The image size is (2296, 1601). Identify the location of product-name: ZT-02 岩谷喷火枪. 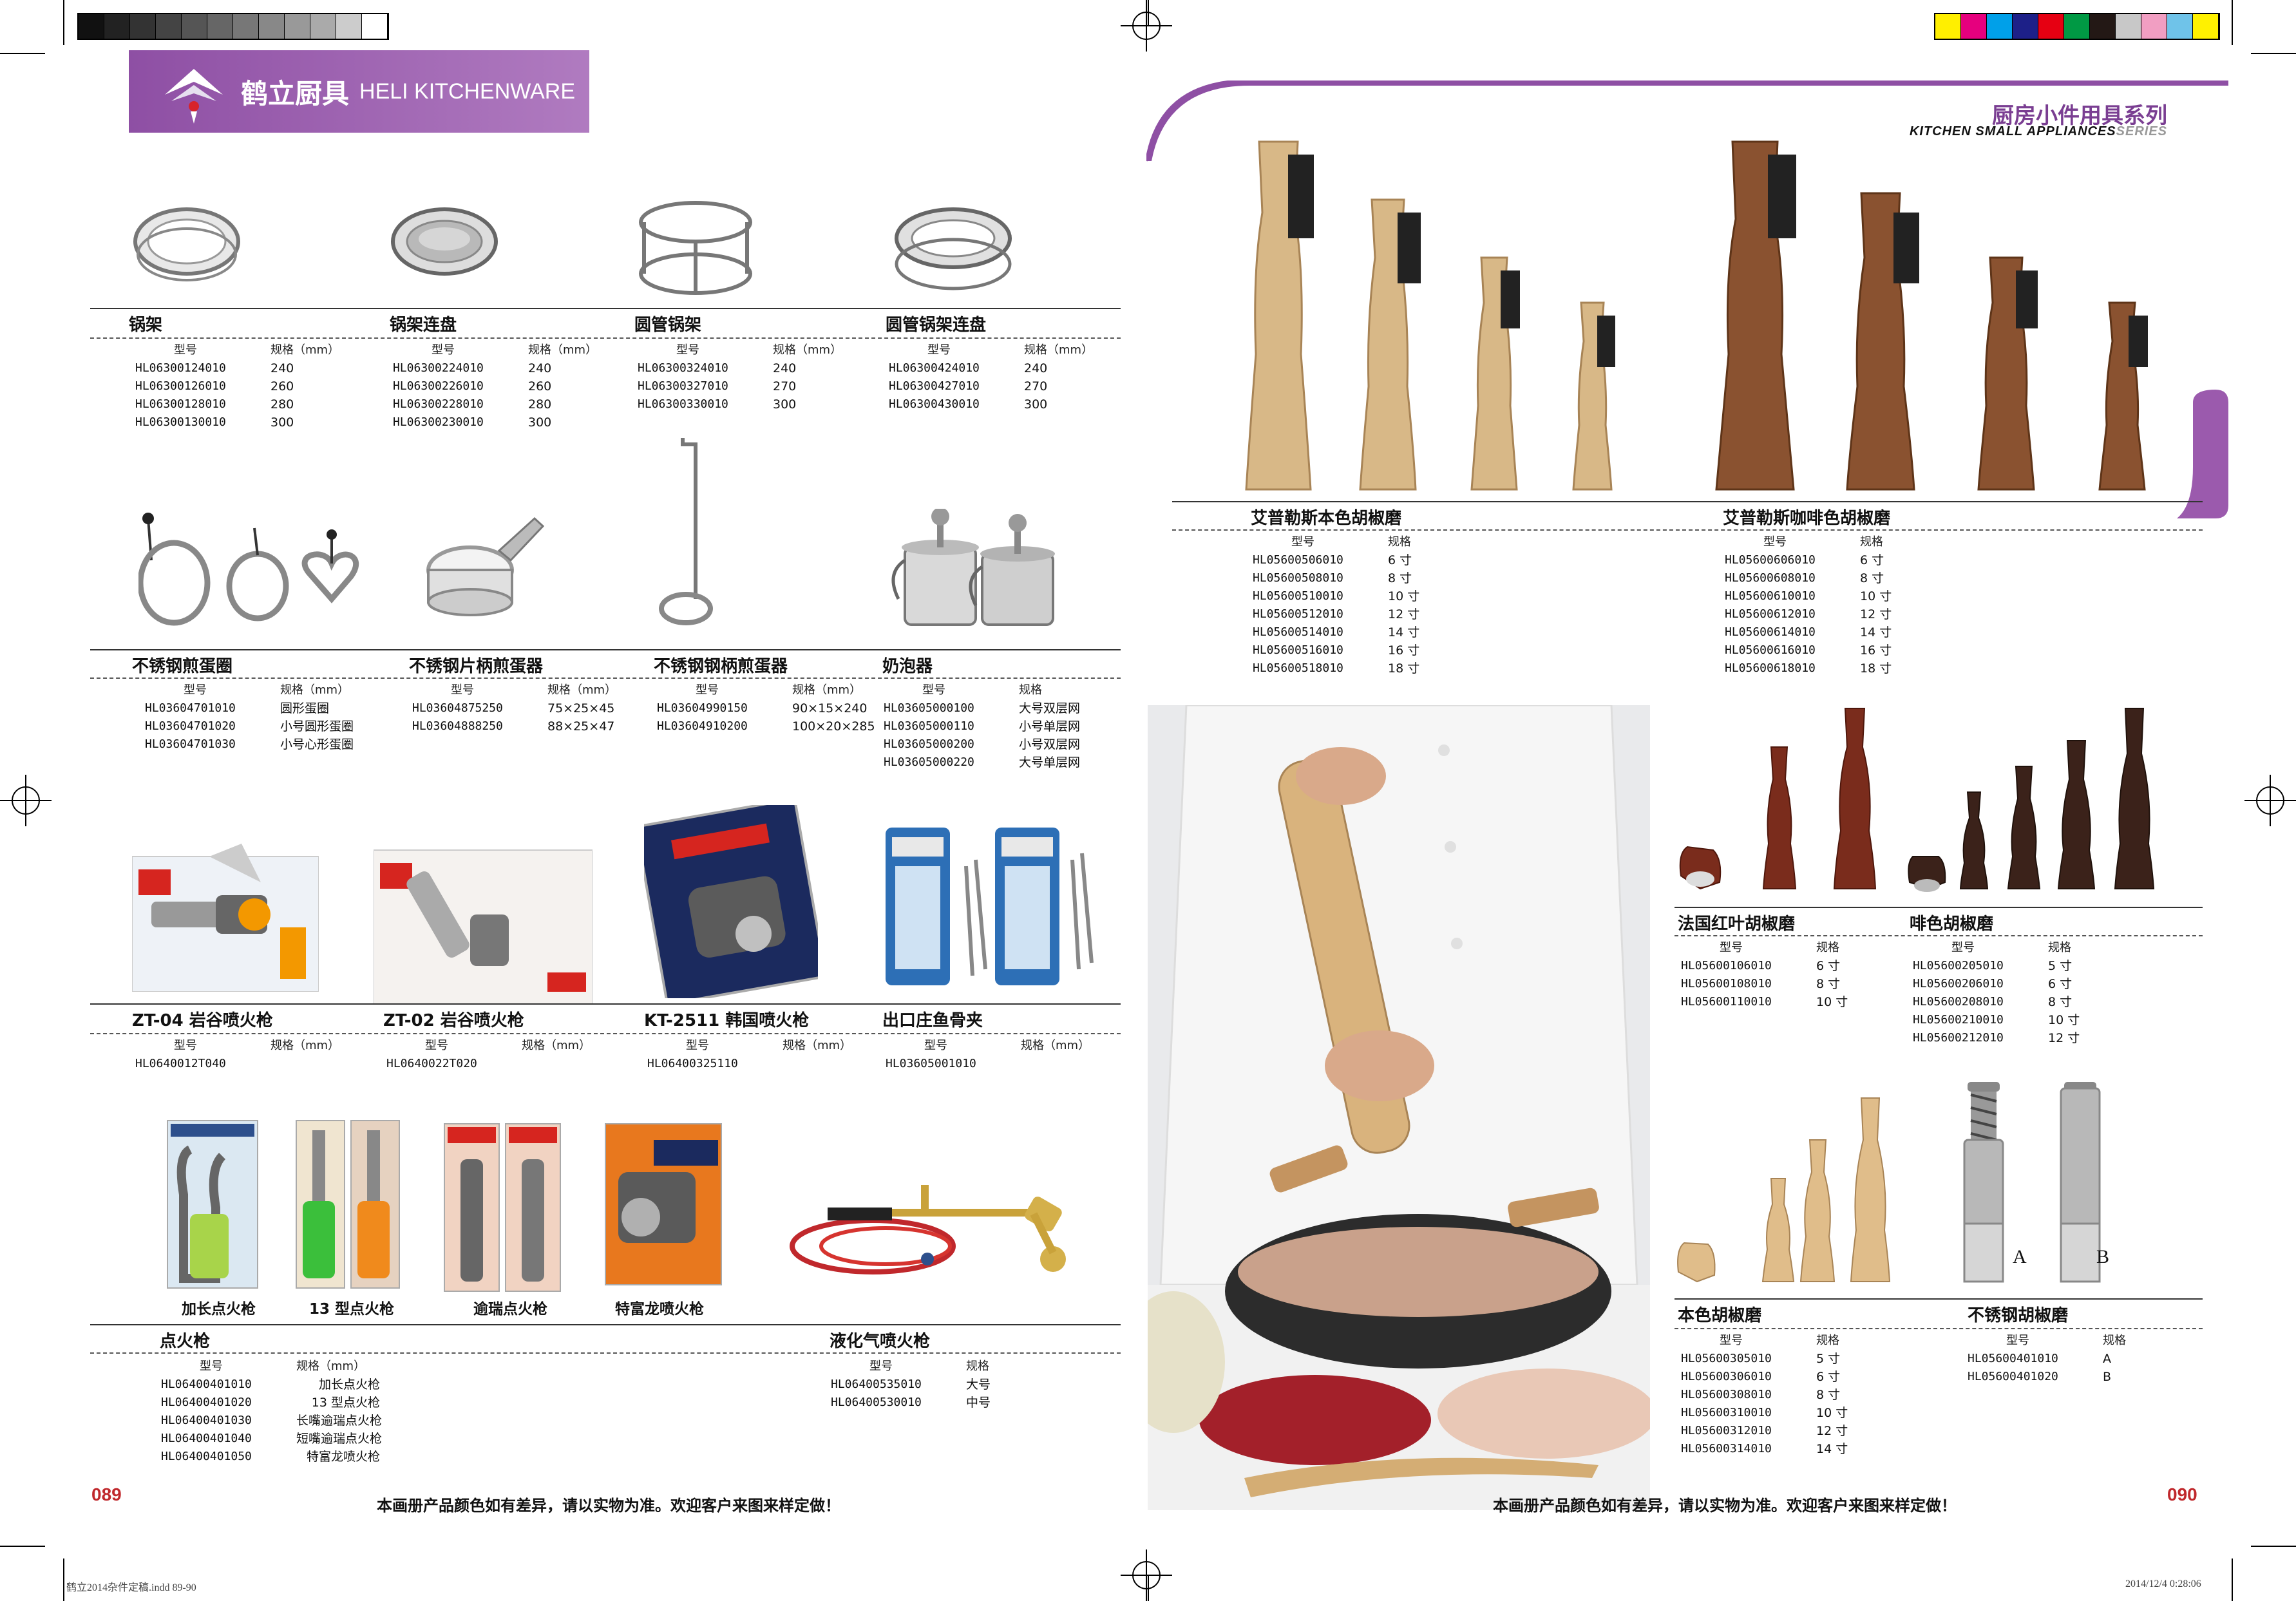
(454, 1020).